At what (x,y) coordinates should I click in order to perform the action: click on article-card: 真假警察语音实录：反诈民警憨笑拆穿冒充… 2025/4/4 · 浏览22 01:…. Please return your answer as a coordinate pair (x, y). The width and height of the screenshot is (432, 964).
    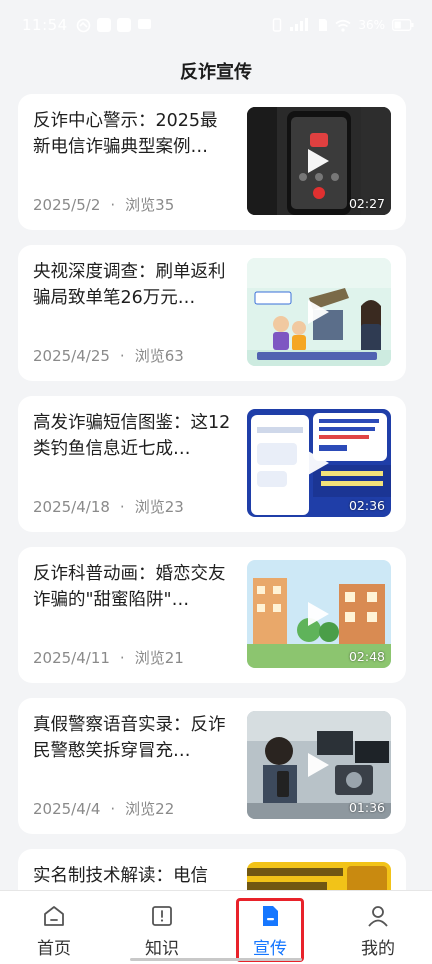
    Looking at the image, I should click on (212, 766).